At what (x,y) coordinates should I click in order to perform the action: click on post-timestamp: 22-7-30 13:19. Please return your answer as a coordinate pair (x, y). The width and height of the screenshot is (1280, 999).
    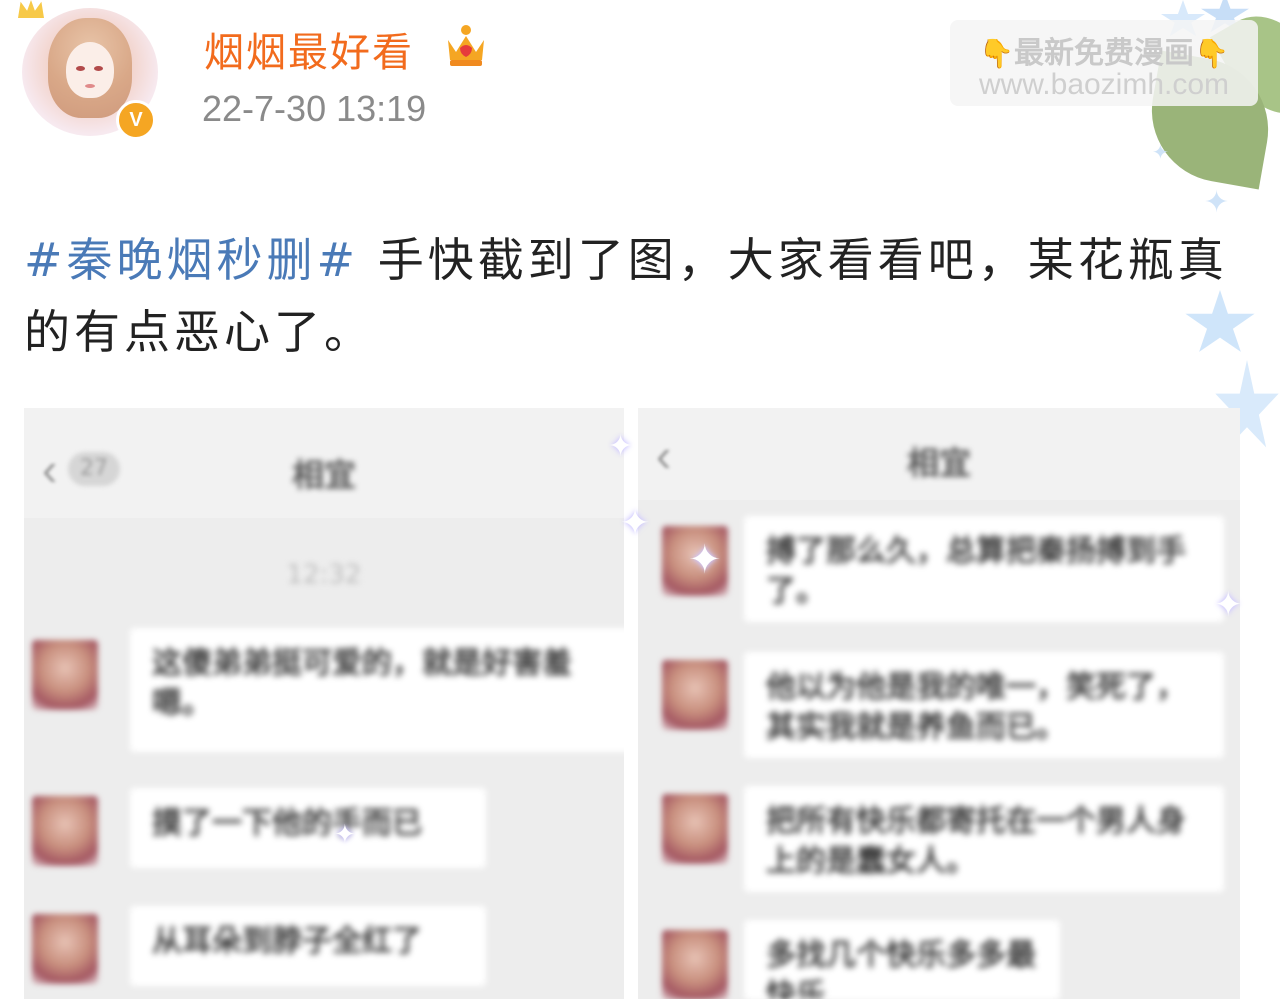
    Looking at the image, I should click on (314, 108).